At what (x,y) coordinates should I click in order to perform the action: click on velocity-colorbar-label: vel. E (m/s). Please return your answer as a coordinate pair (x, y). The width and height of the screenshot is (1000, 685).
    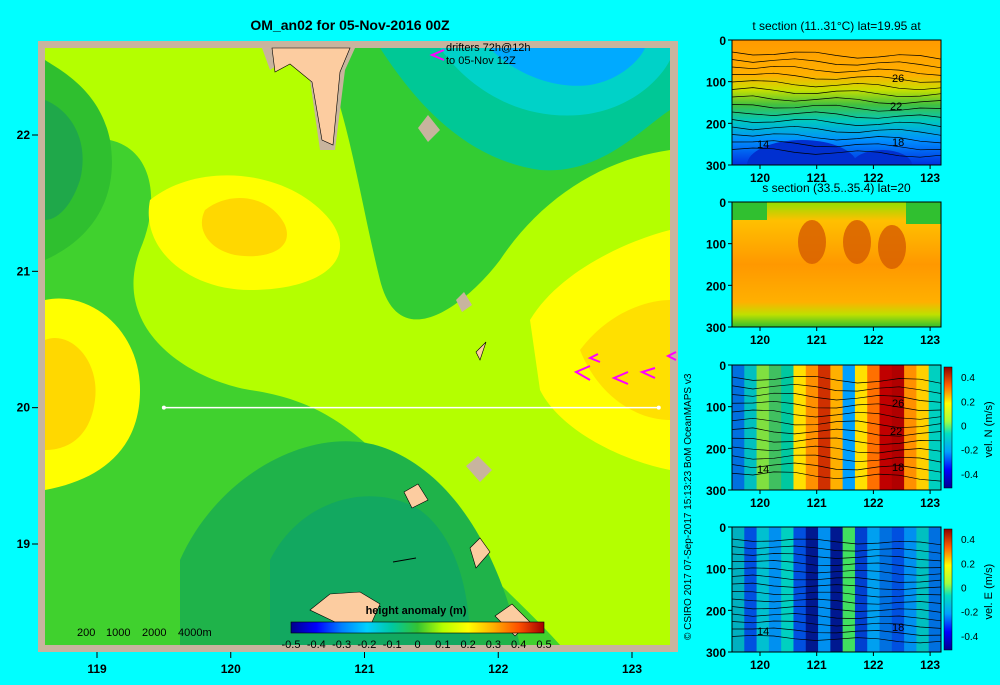
    Looking at the image, I should click on (989, 592).